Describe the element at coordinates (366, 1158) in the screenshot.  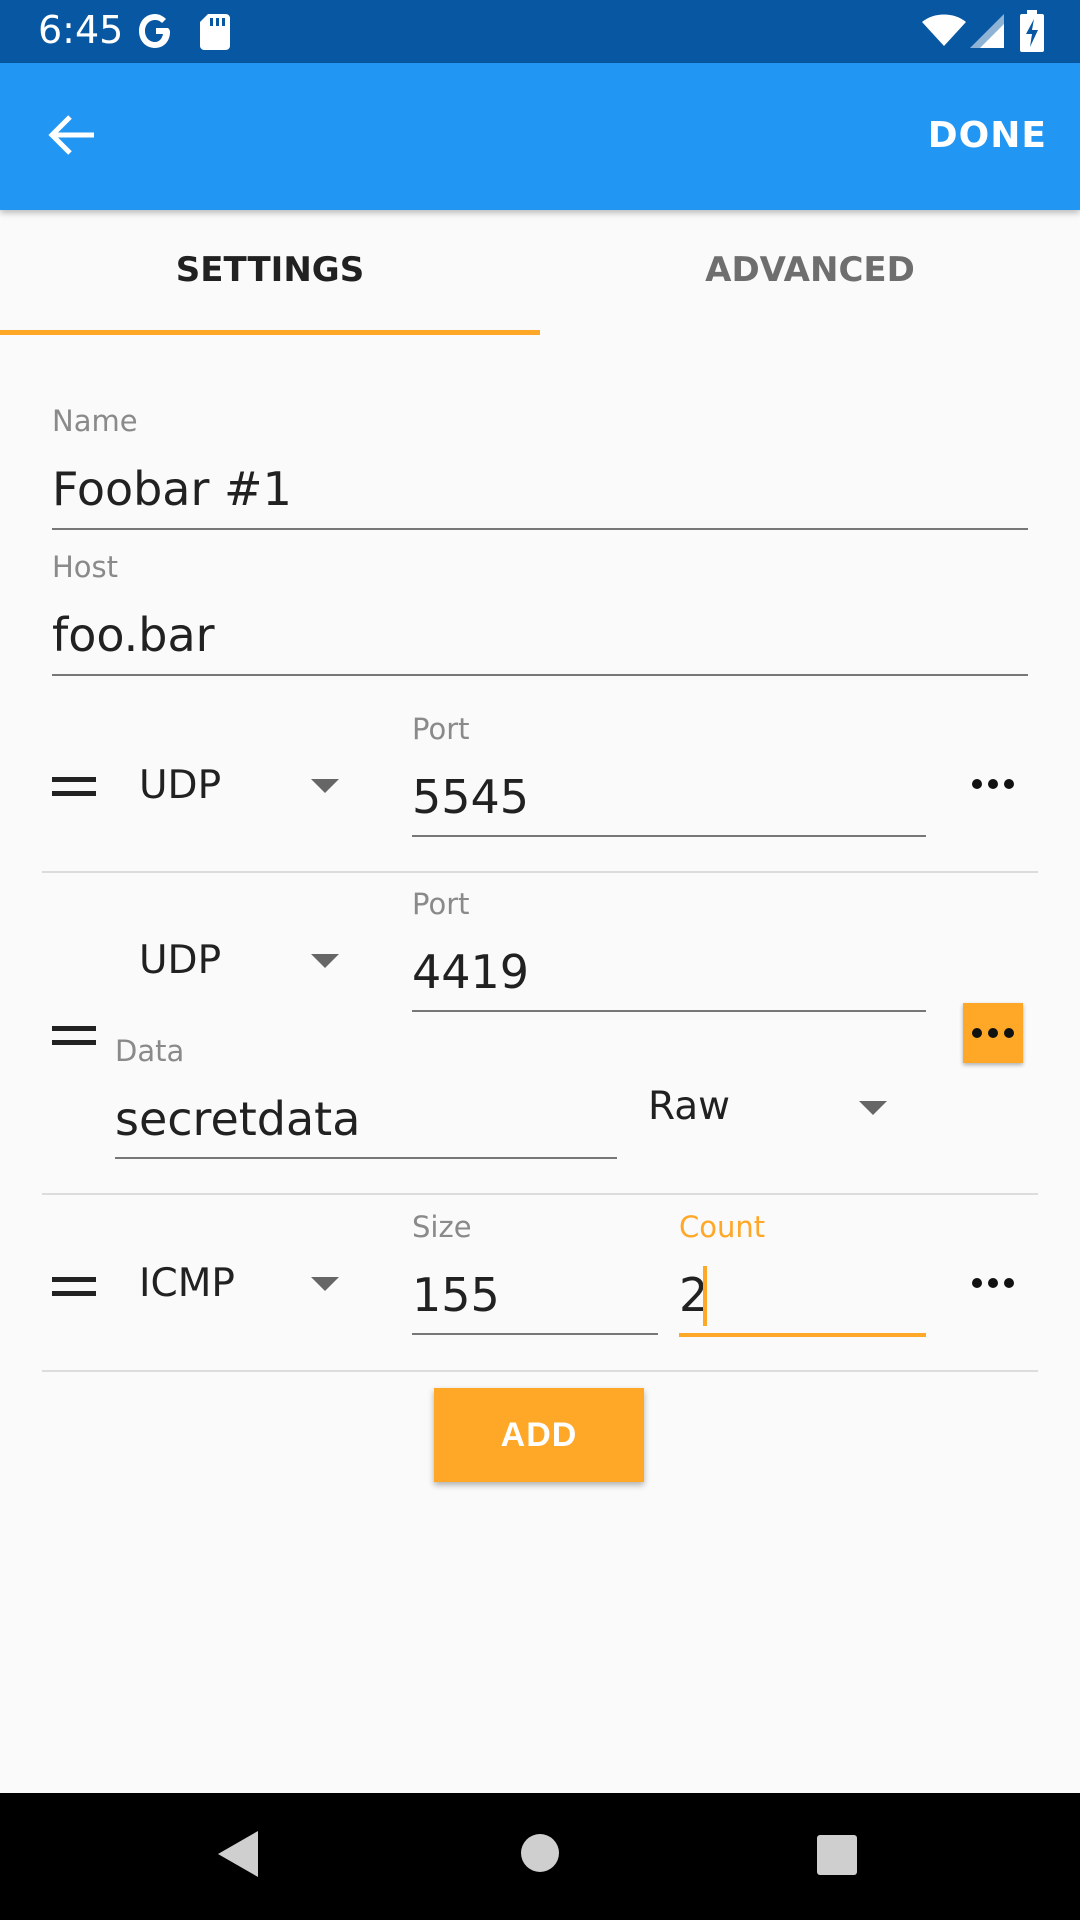
I see `data-underline` at that location.